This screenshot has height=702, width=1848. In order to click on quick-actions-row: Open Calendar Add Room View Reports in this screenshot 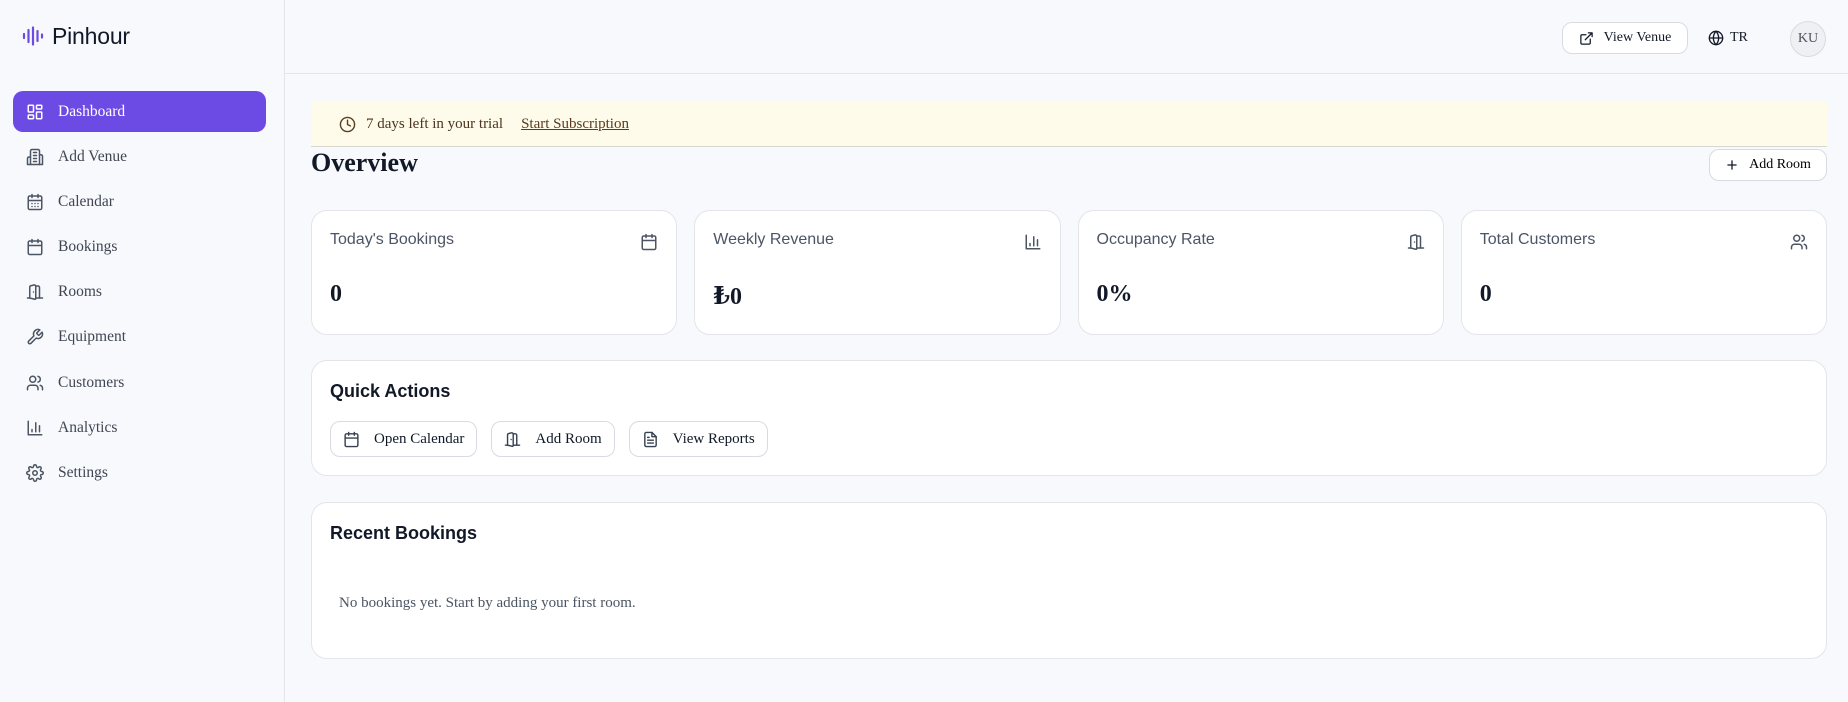, I will do `click(549, 439)`.